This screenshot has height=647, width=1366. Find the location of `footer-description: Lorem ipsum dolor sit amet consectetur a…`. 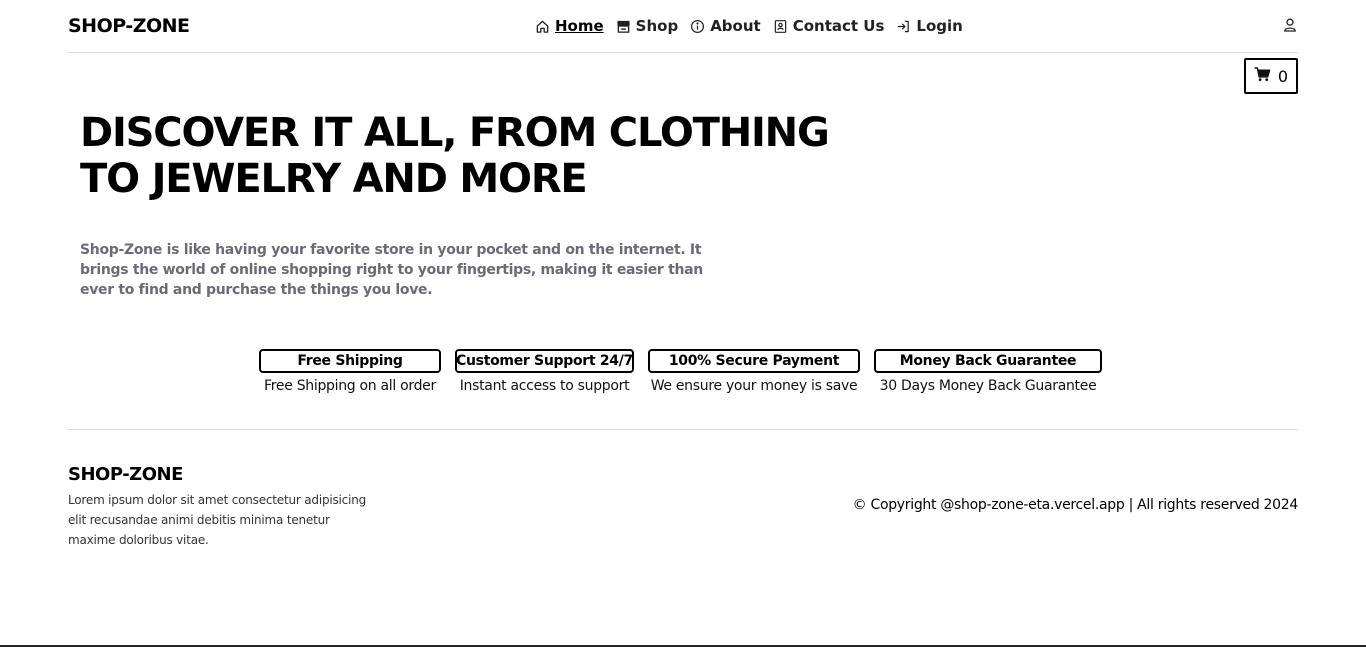

footer-description: Lorem ipsum dolor sit amet consectetur a… is located at coordinates (217, 520).